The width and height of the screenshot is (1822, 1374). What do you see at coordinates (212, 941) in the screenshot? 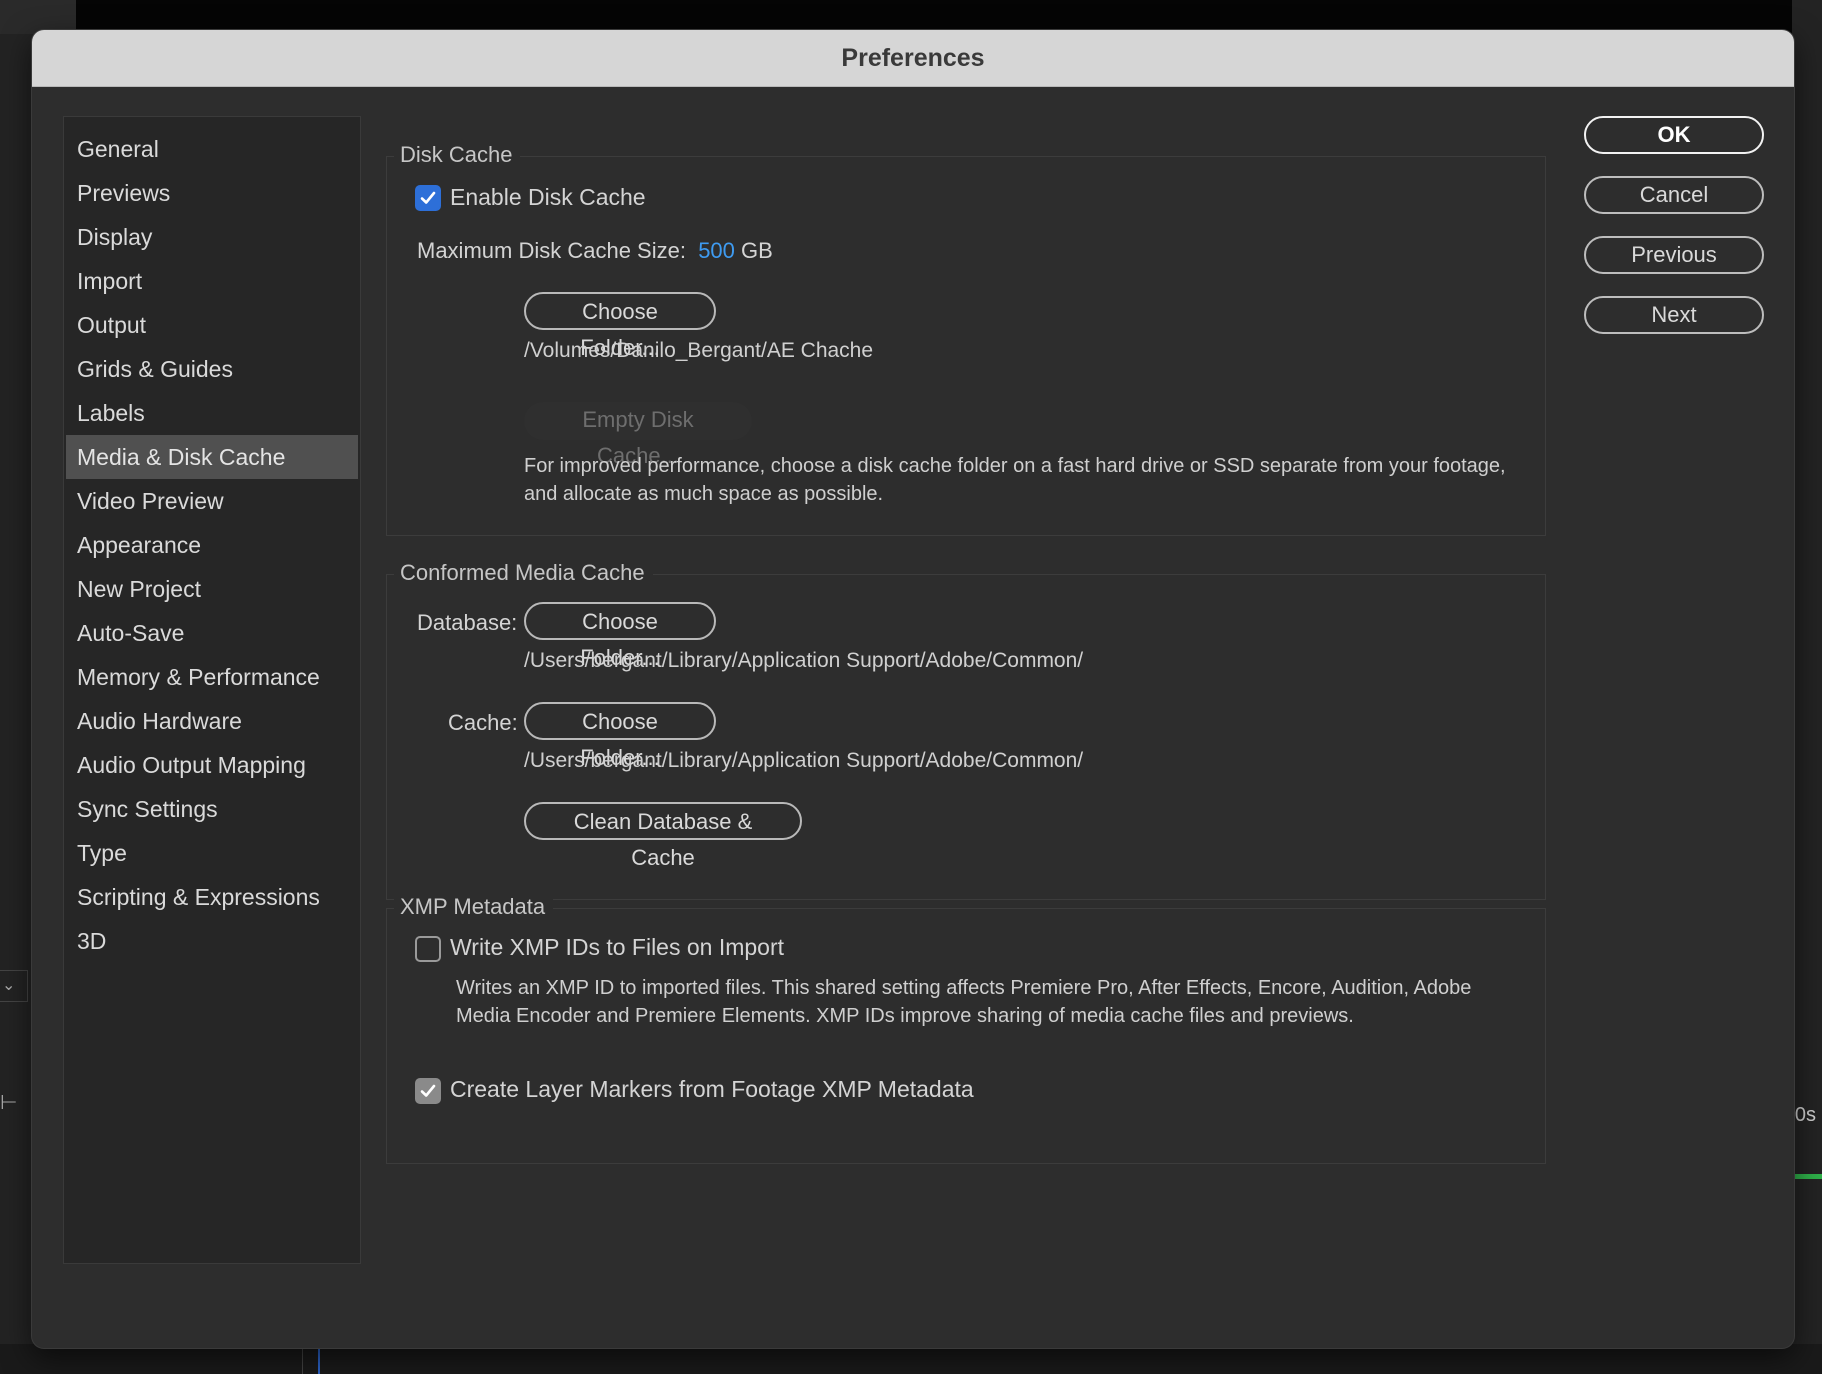
I see `sidebar-item-3d: 3D` at bounding box center [212, 941].